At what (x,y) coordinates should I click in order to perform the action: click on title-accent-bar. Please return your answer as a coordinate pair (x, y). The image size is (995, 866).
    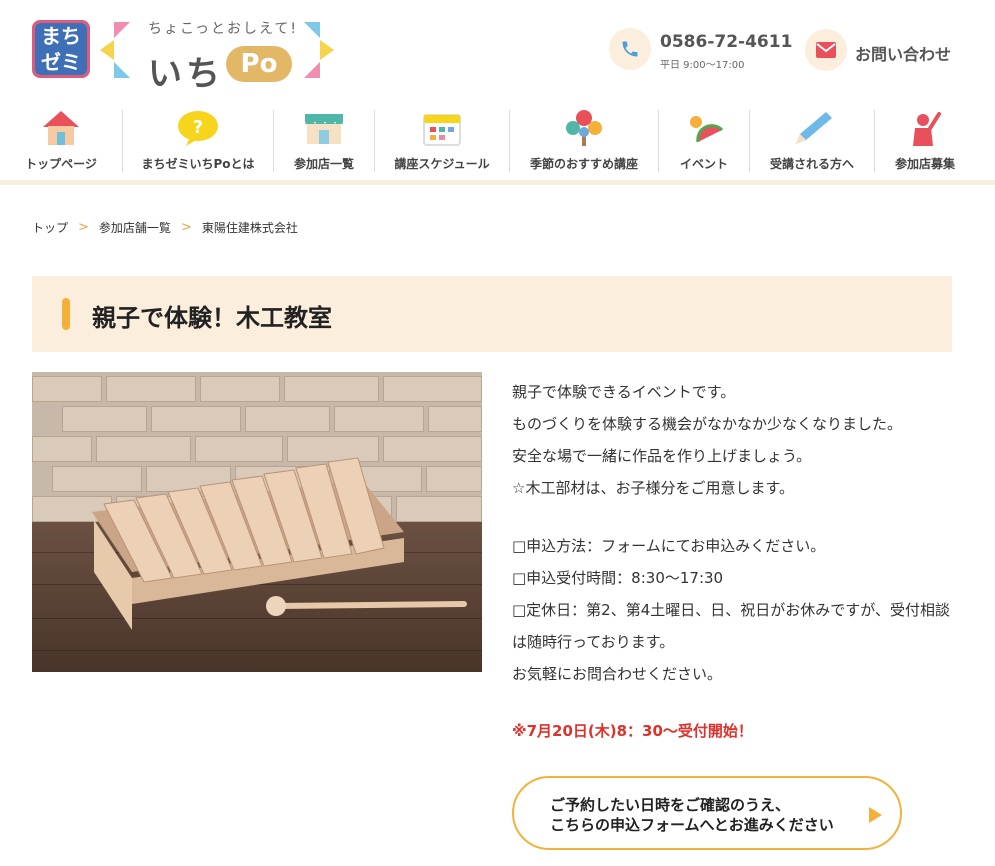
    Looking at the image, I should click on (66, 314).